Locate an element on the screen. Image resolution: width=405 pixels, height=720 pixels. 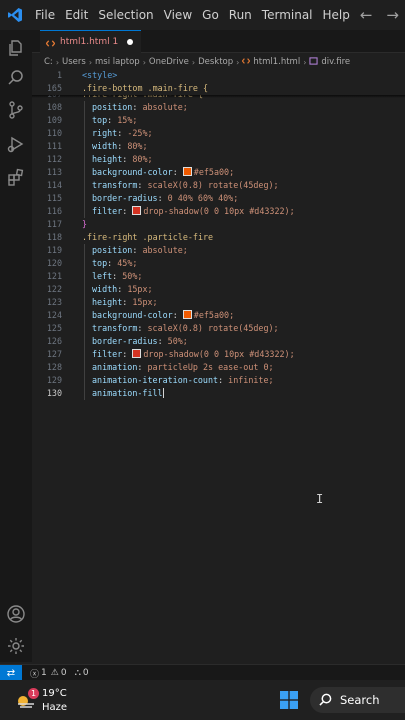
code-line: 115 border-radius: 0 40% 60% 40%; is located at coordinates (218, 198).